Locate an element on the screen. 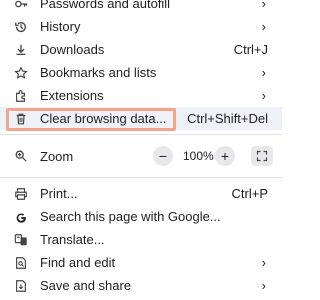 The image size is (320, 300). menu-item-label: History is located at coordinates (60, 26).